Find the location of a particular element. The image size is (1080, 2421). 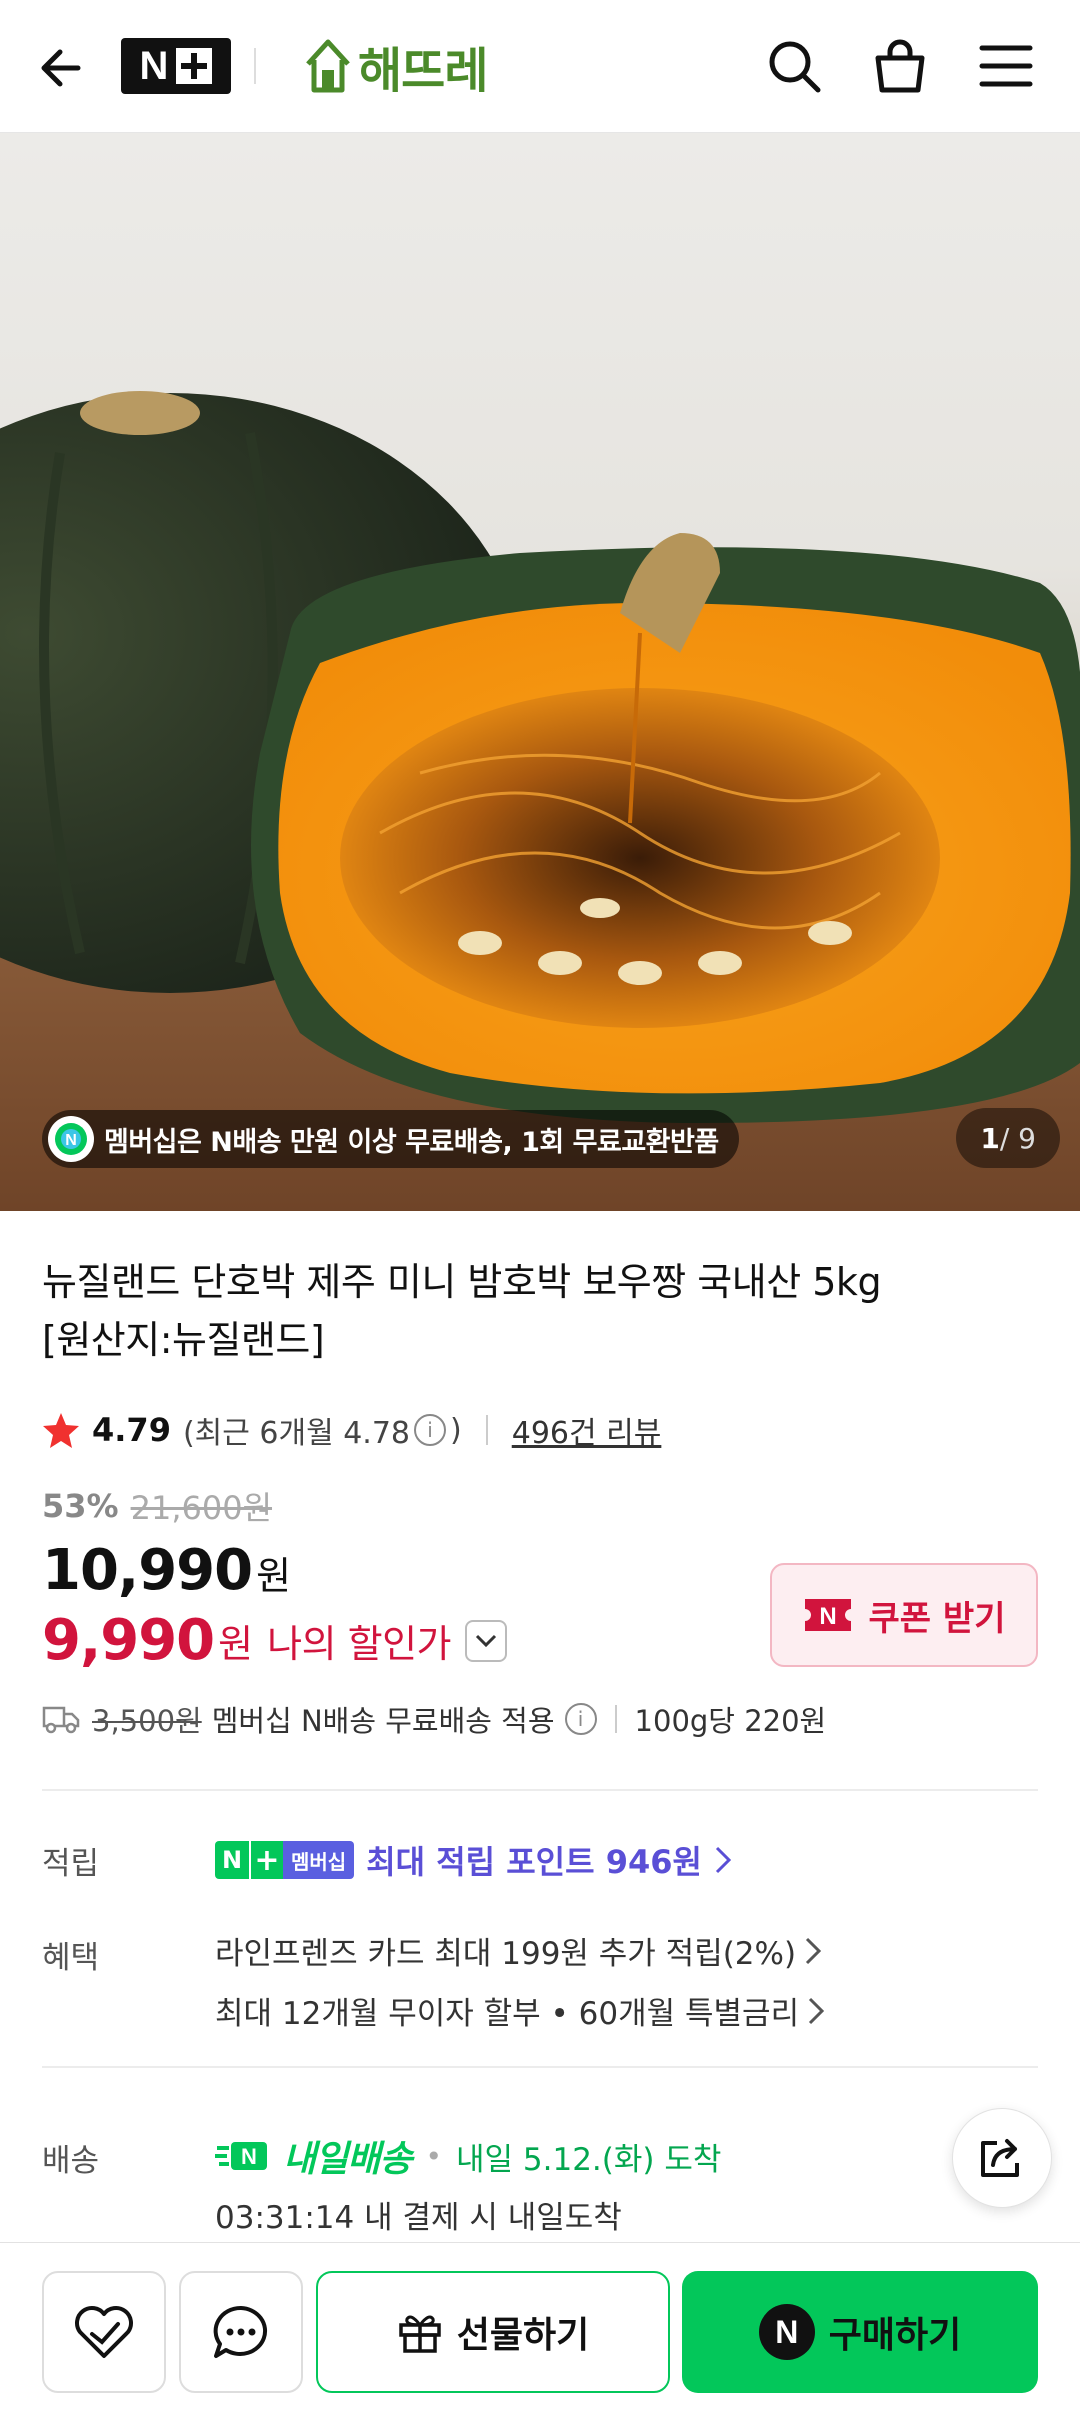

shipping-text: 멤버십 N배송 무료배송 적용 is located at coordinates (383, 1721).